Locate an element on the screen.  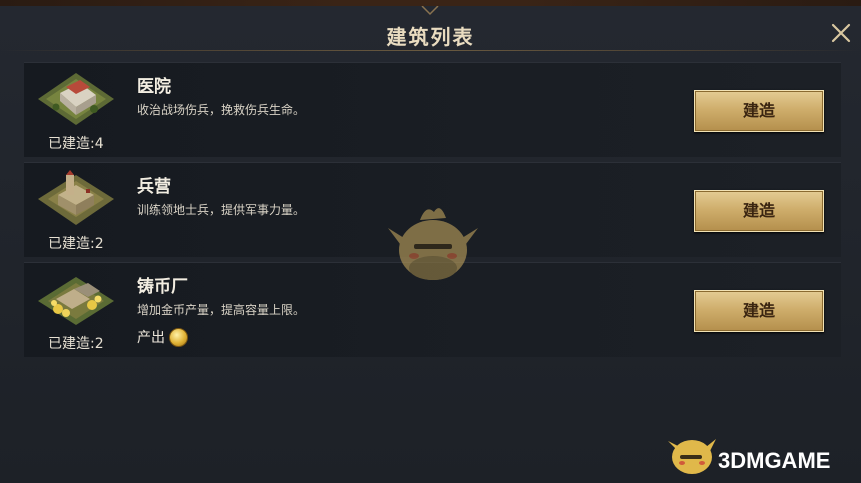
watermark-text: 3DMGAME is located at coordinates (774, 460).